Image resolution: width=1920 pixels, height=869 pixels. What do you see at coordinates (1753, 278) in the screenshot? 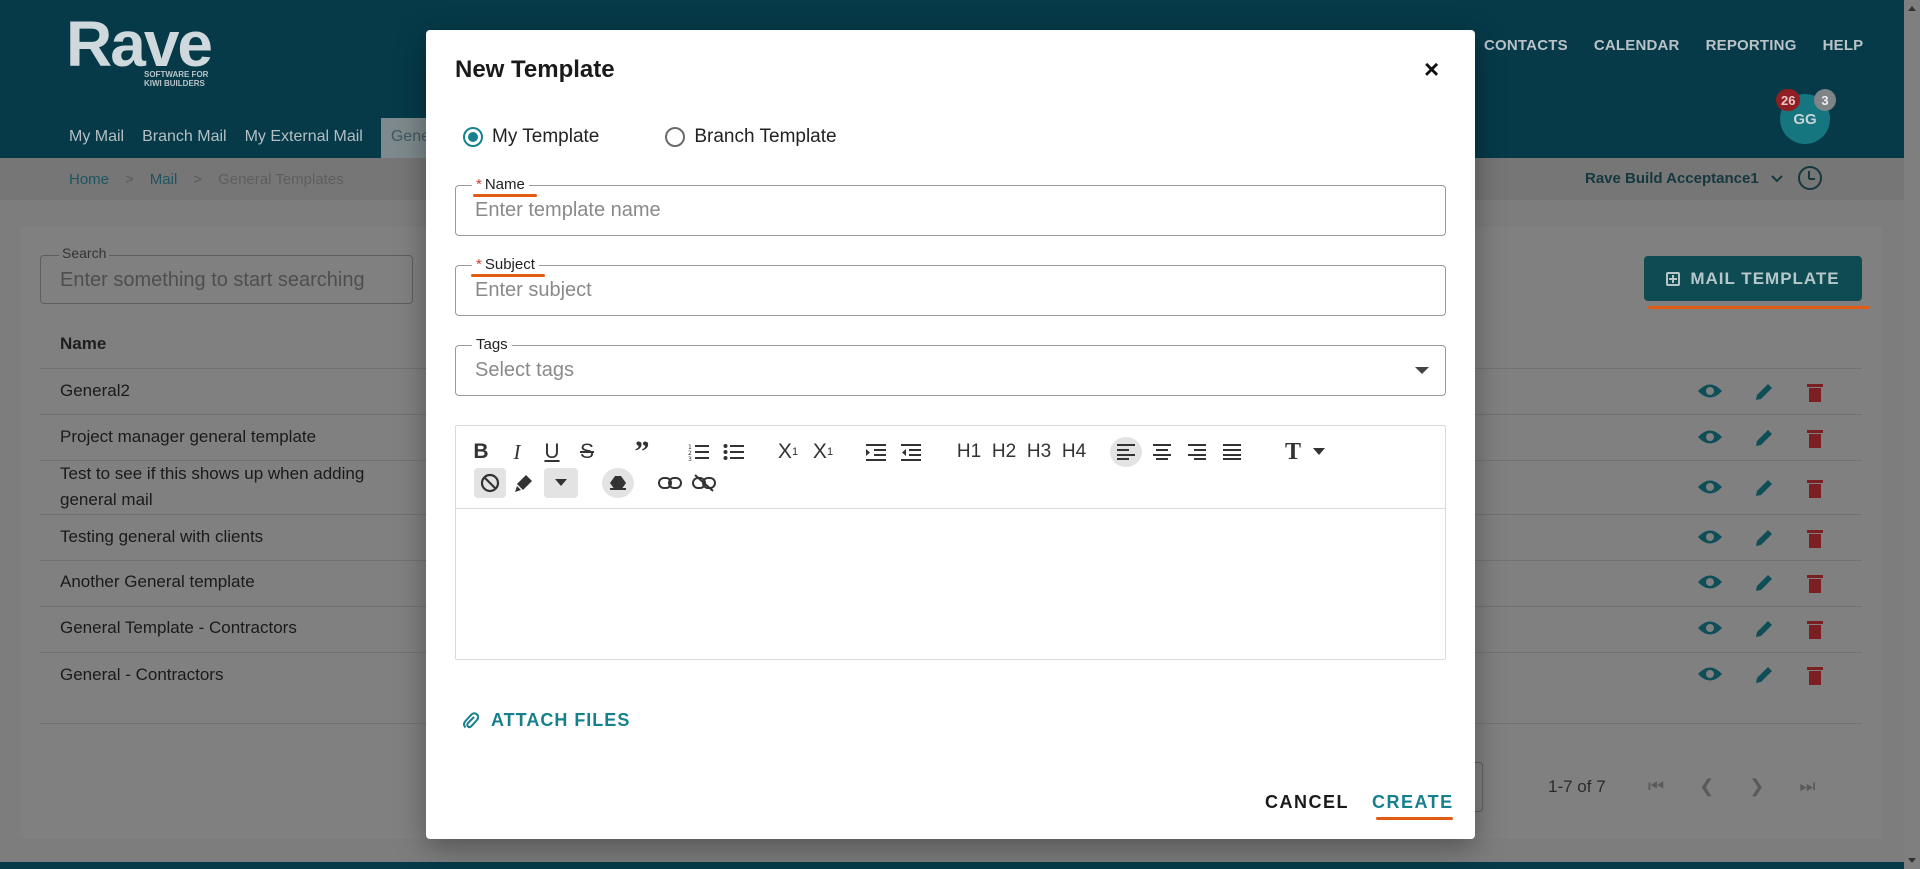
I see `add-mail-template-button: MAIL TEMPLATE` at bounding box center [1753, 278].